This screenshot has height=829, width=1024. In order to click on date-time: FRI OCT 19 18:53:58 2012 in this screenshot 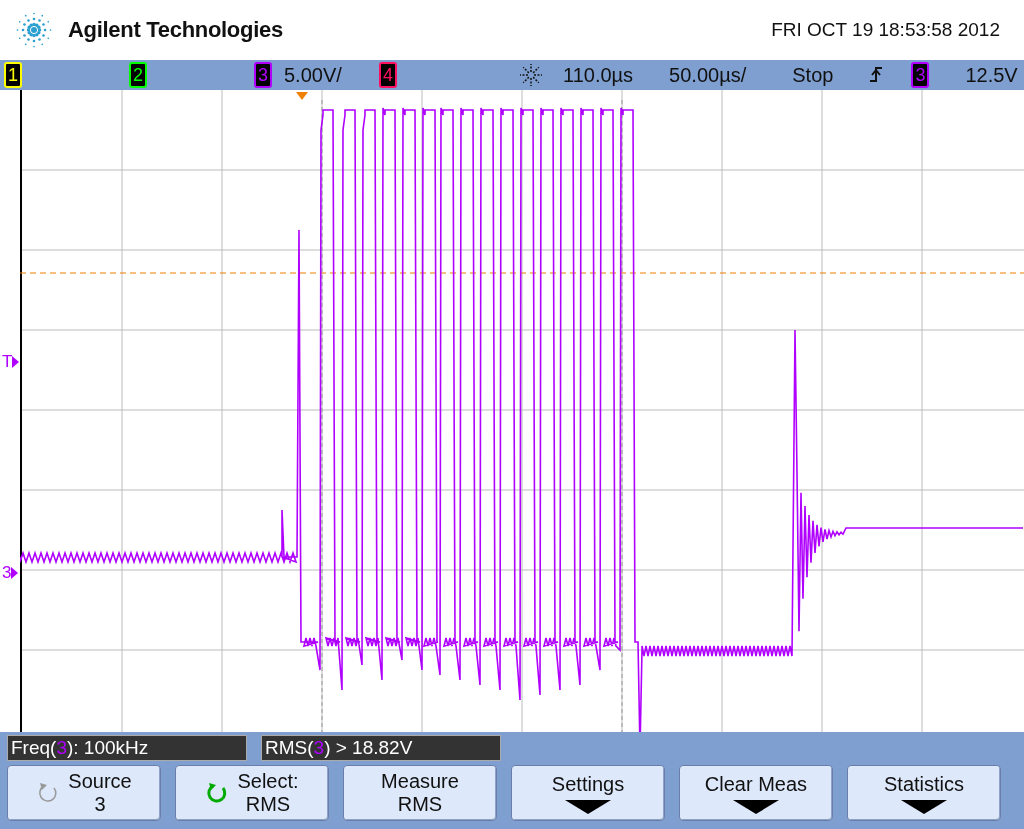, I will do `click(885, 30)`.